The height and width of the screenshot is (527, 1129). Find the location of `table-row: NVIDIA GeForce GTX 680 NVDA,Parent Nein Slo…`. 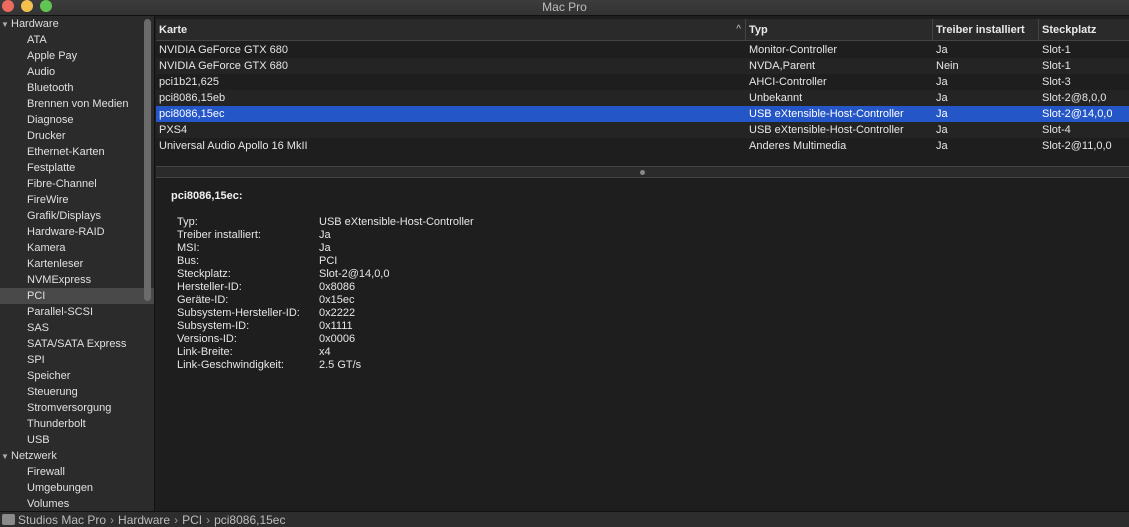

table-row: NVIDIA GeForce GTX 680 NVDA,Parent Nein Slo… is located at coordinates (642, 66).